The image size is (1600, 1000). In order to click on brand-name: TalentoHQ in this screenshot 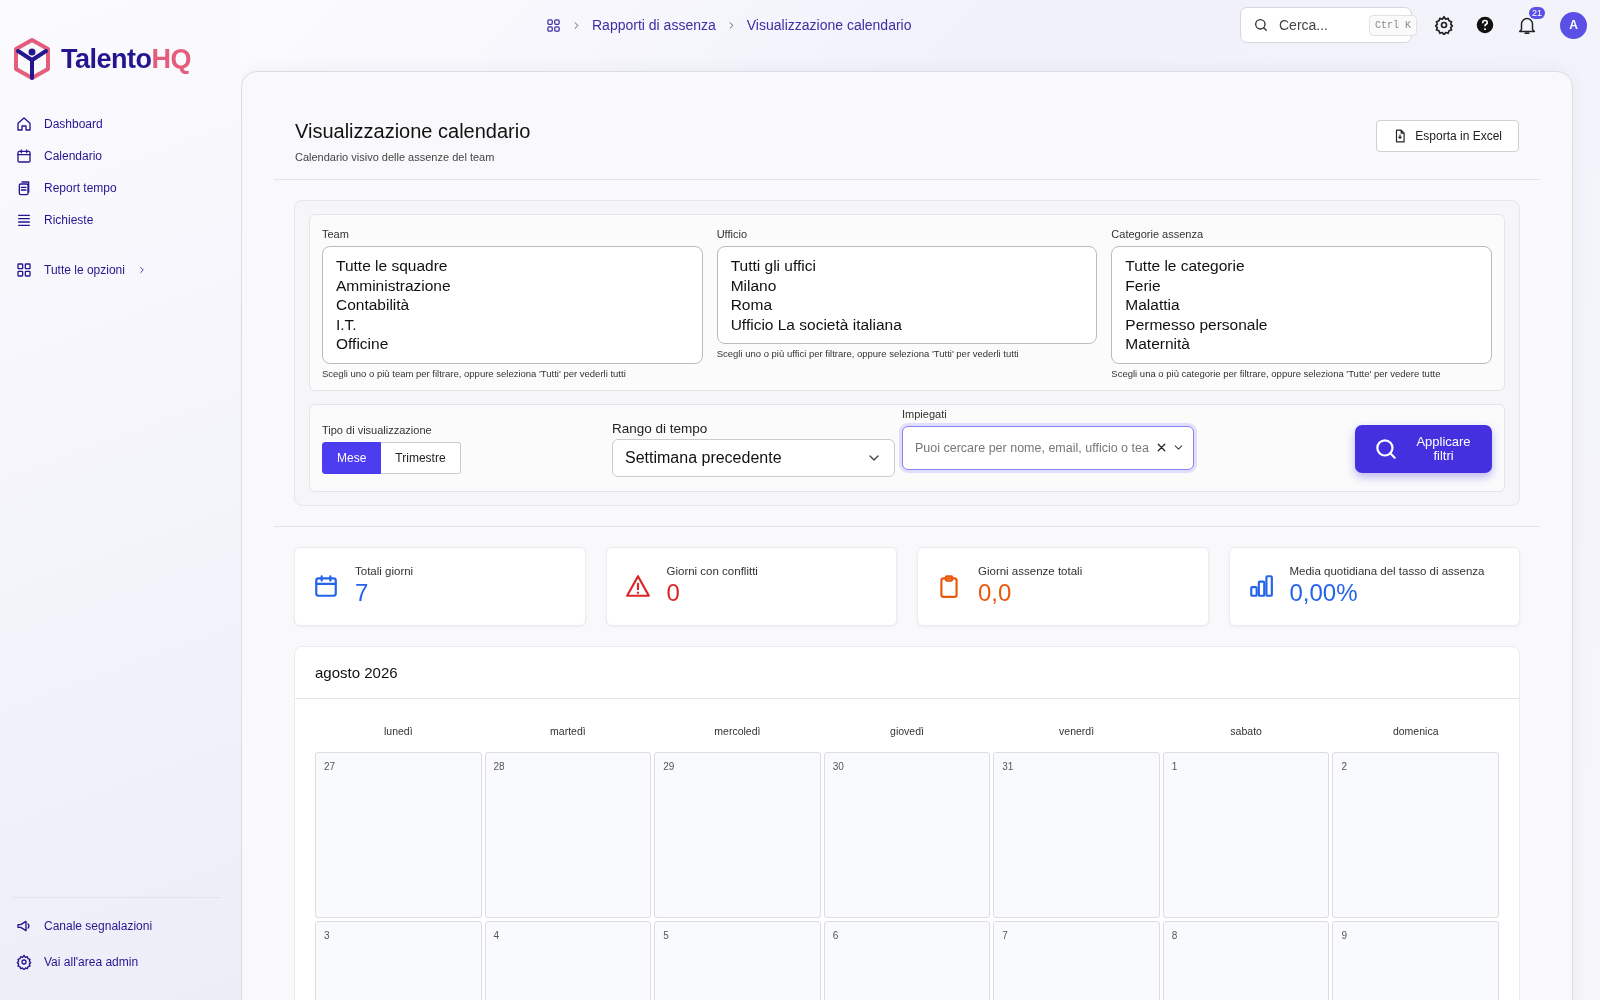, I will do `click(126, 59)`.